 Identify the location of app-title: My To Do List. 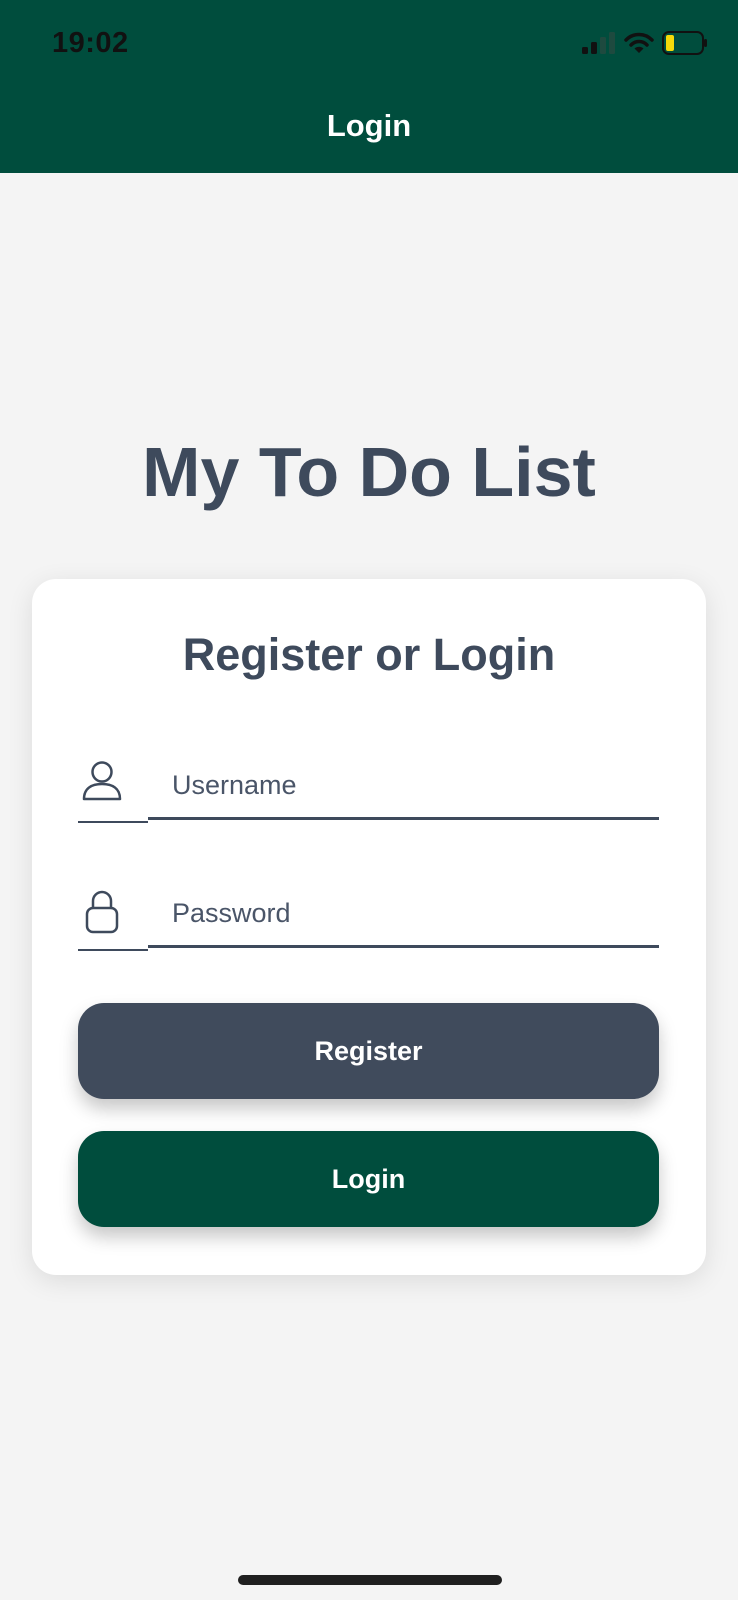
(369, 472).